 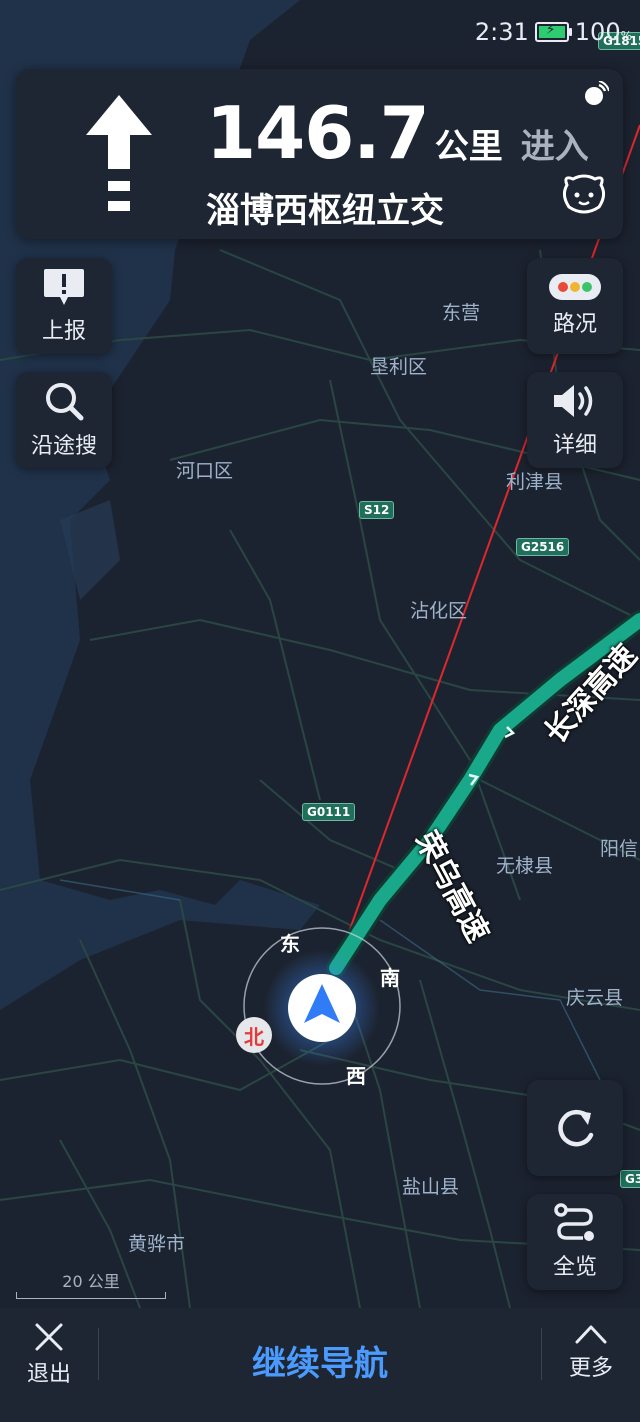 I want to click on place-label-wudi: 无棣县, so click(x=525, y=866).